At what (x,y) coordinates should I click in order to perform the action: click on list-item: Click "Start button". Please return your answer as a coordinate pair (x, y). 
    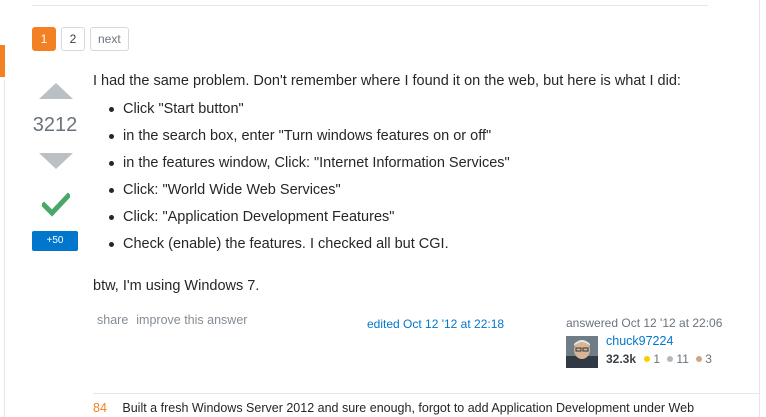
    Looking at the image, I should click on (421, 109).